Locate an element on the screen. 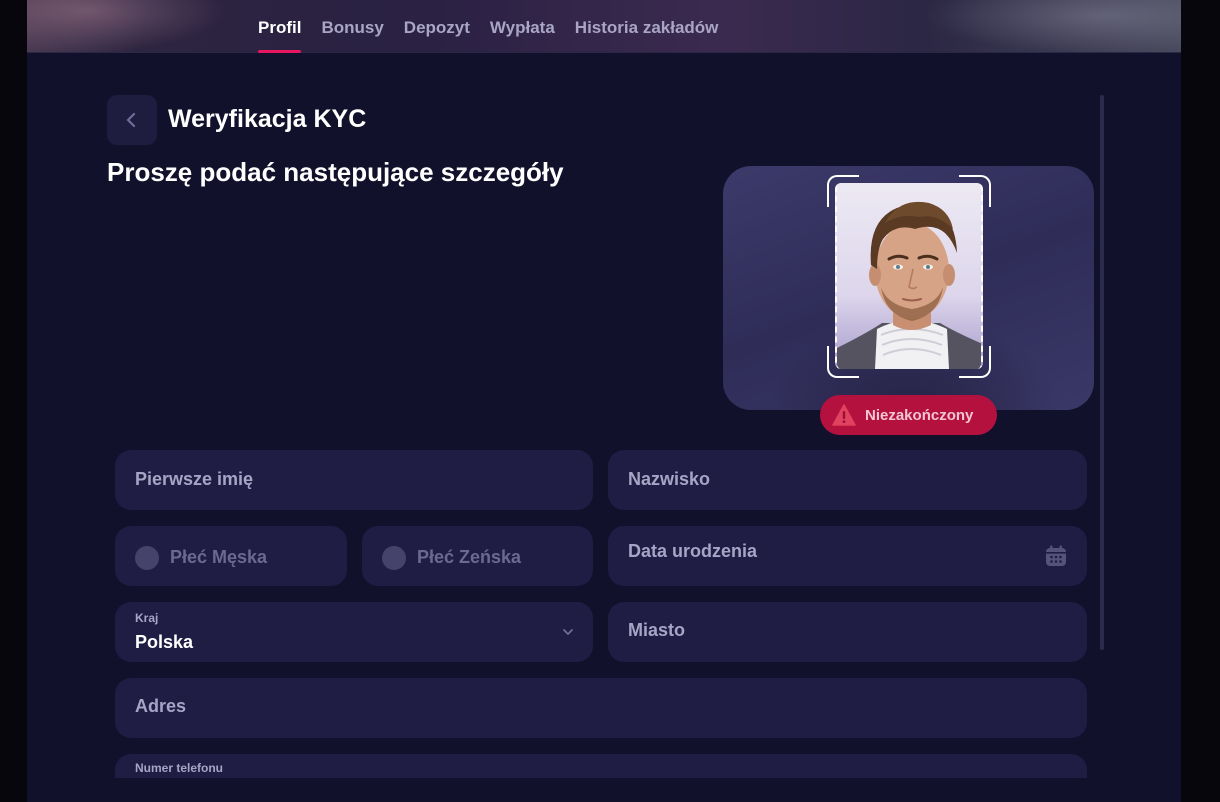 The image size is (1220, 802). gender-male-option: Płeć Męska is located at coordinates (231, 556).